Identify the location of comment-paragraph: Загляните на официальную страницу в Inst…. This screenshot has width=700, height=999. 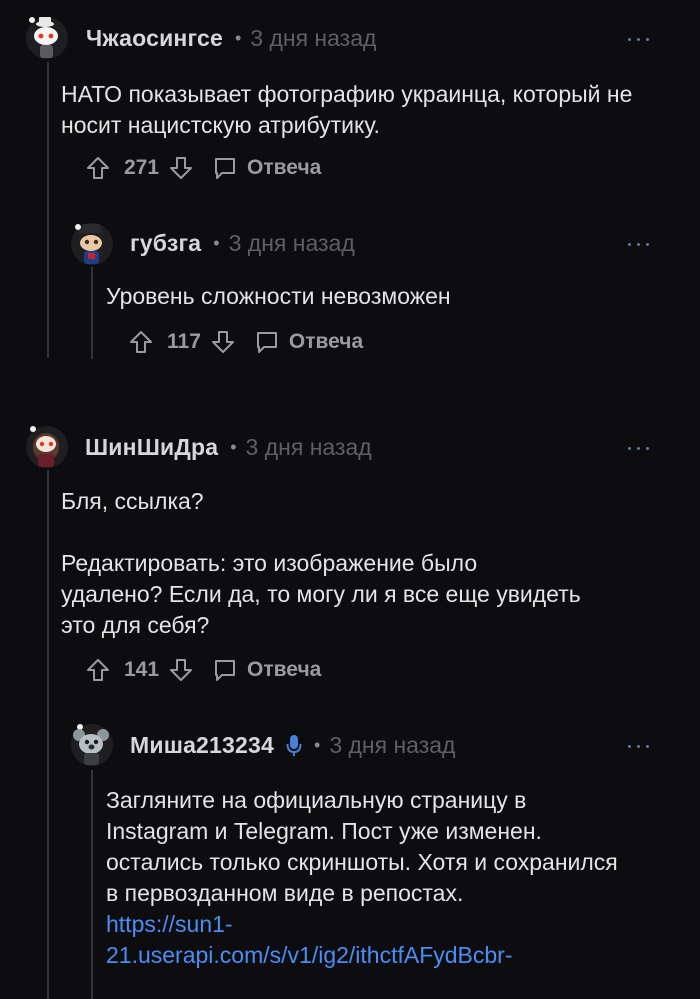
(362, 846).